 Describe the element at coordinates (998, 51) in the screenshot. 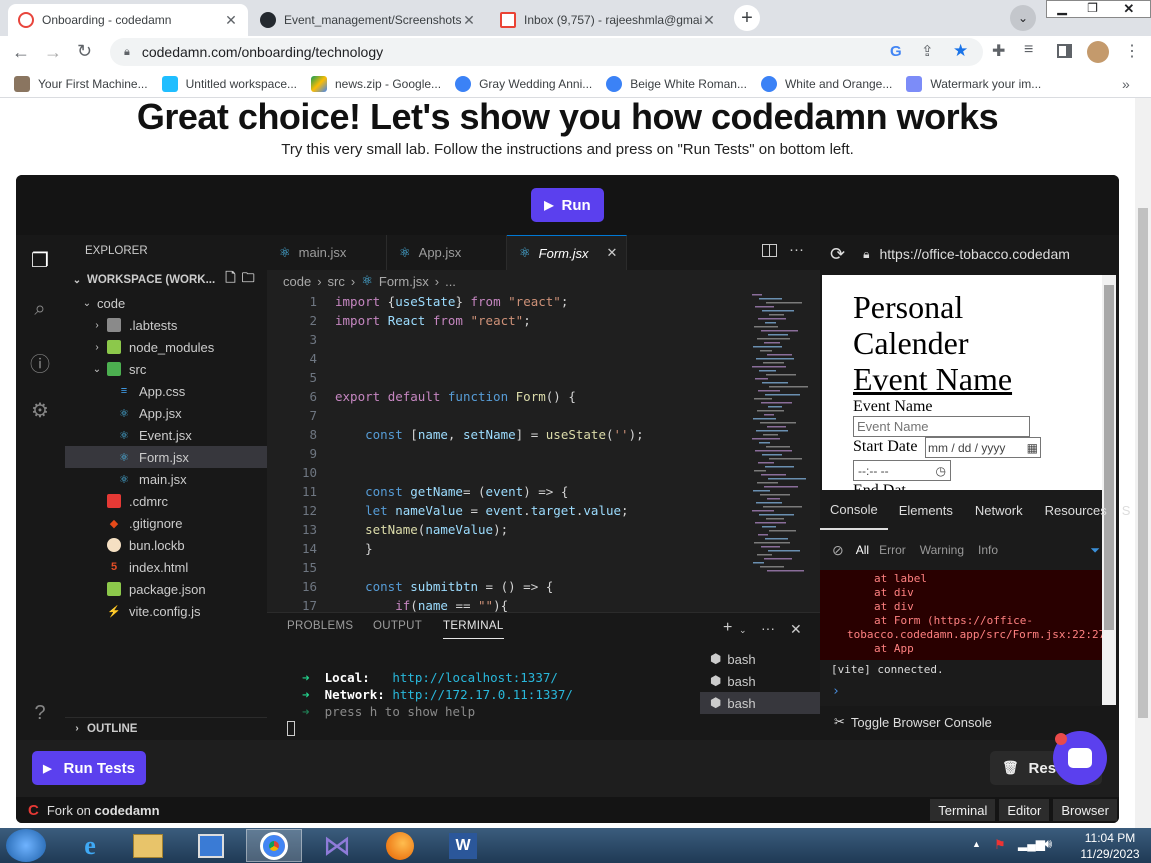

I see `extensions-icon: ✚` at that location.